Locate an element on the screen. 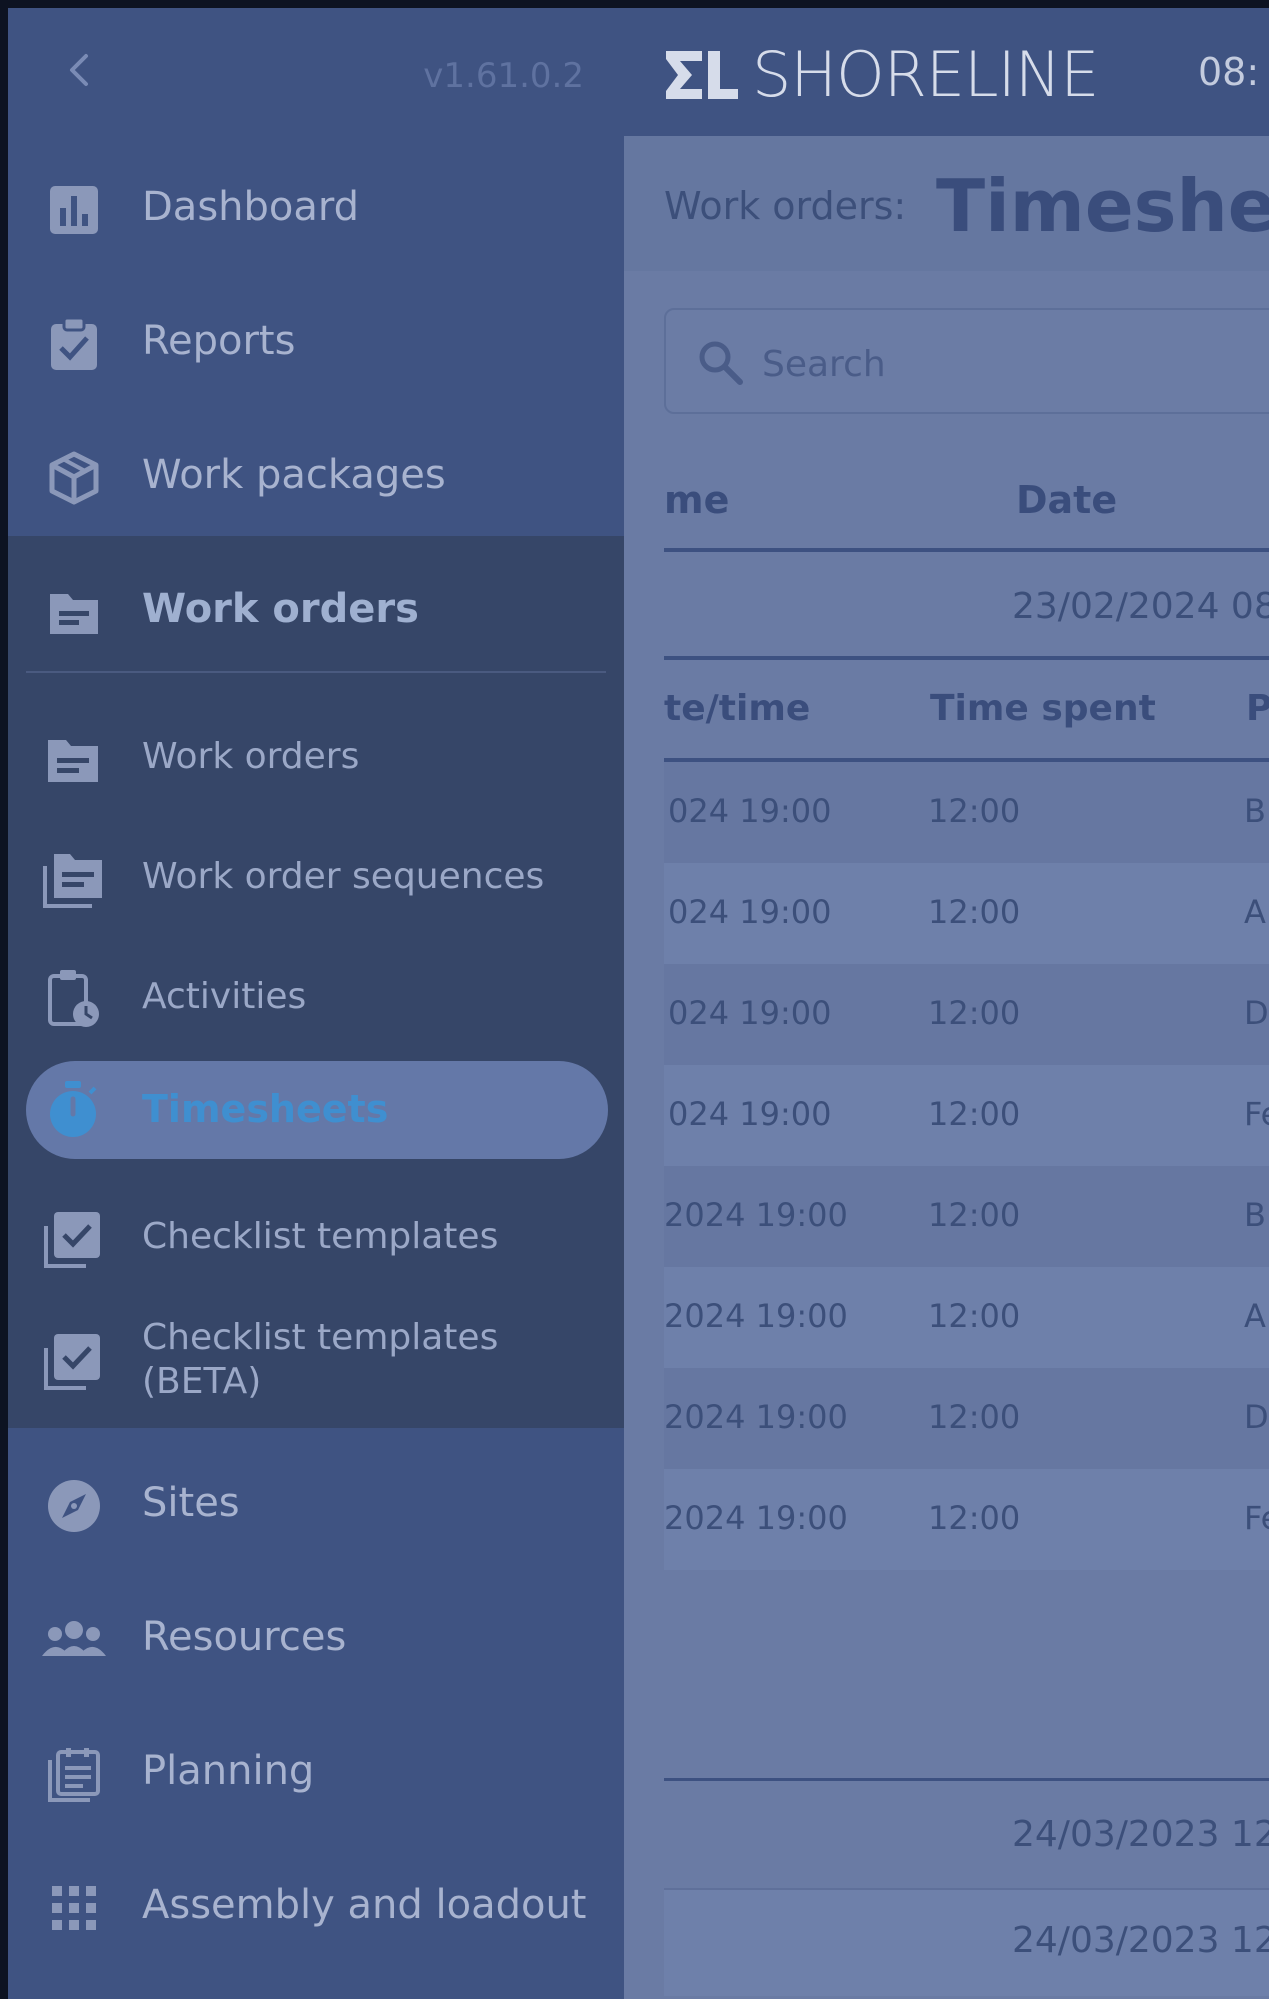 Image resolution: width=1269 pixels, height=1999 pixels. nav-label: Timesheets is located at coordinates (265, 1109).